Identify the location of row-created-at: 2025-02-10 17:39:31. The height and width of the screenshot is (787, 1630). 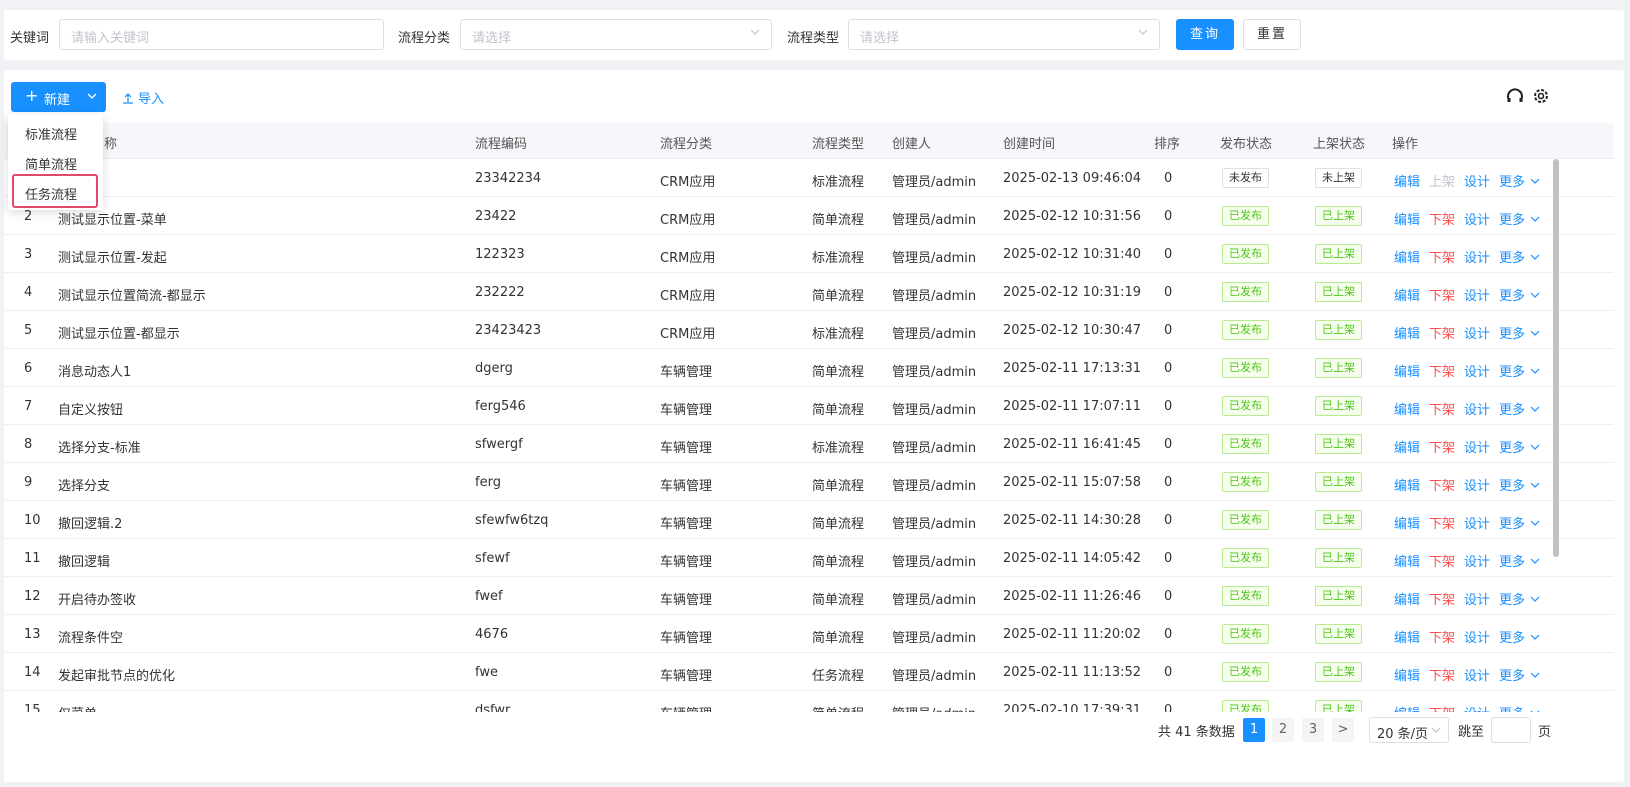
(1072, 707).